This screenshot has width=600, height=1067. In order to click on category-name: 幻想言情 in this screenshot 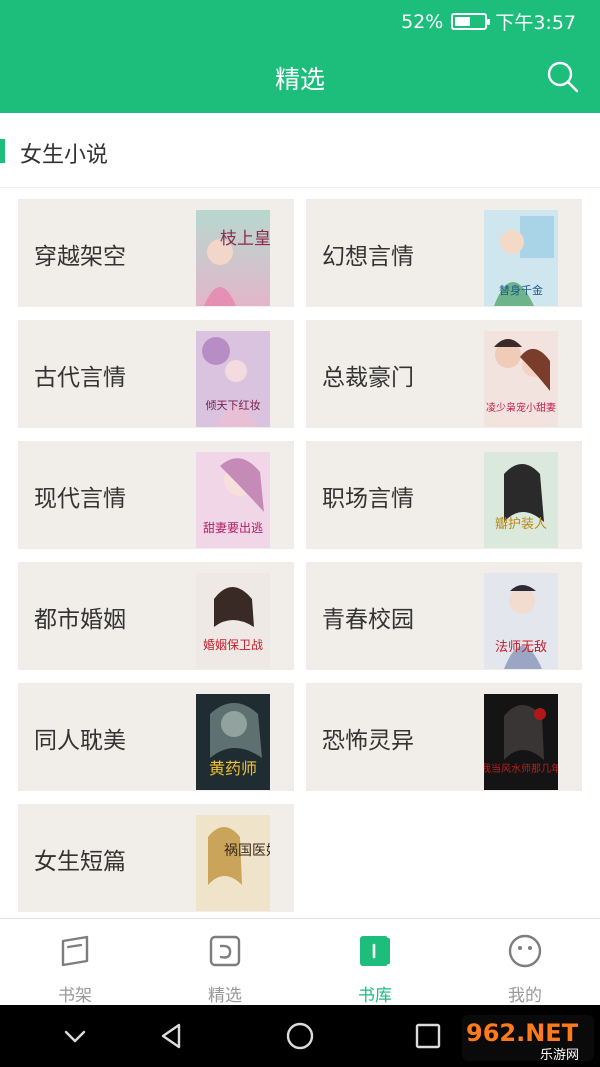, I will do `click(368, 257)`.